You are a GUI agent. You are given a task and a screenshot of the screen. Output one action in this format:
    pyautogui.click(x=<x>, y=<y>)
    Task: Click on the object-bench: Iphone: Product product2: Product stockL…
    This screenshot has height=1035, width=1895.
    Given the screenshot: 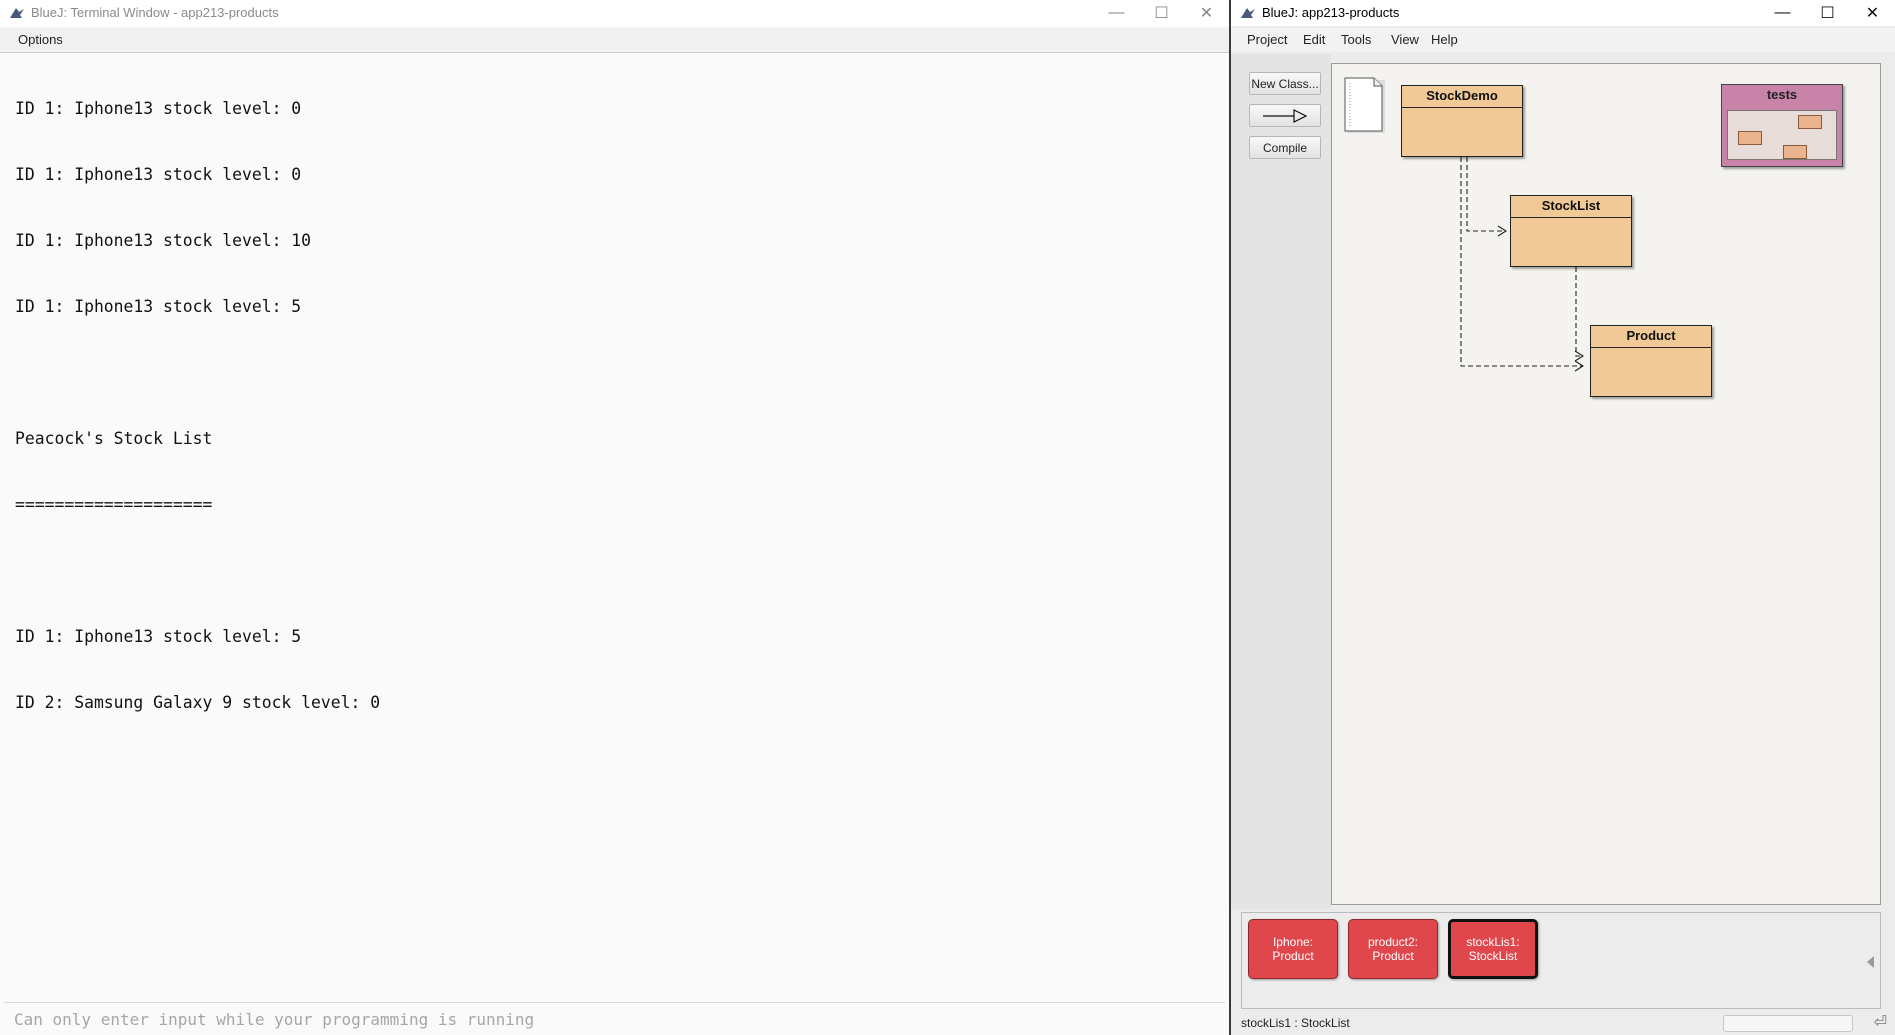 What is the action you would take?
    pyautogui.click(x=1561, y=960)
    